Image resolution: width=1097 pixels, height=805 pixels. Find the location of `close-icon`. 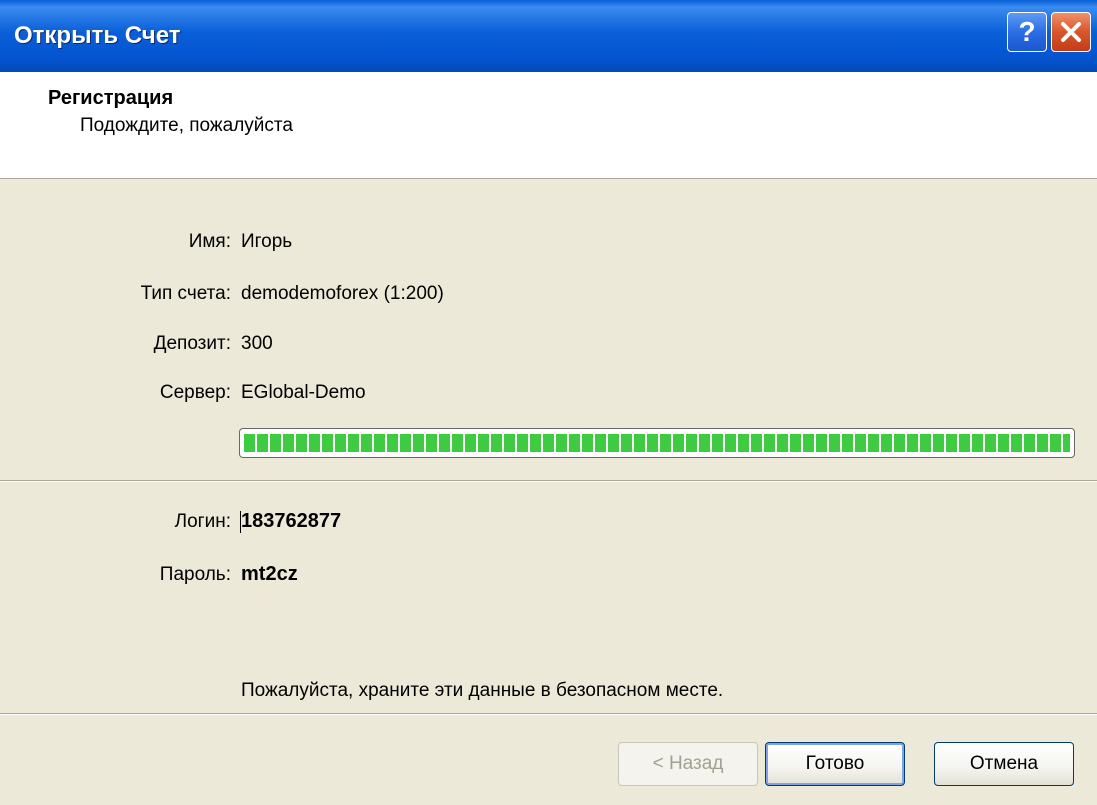

close-icon is located at coordinates (1071, 32).